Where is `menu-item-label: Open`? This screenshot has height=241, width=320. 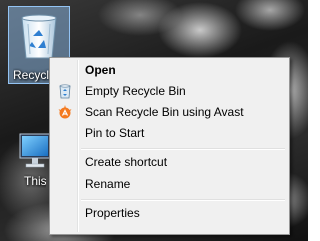
menu-item-label: Open is located at coordinates (100, 70).